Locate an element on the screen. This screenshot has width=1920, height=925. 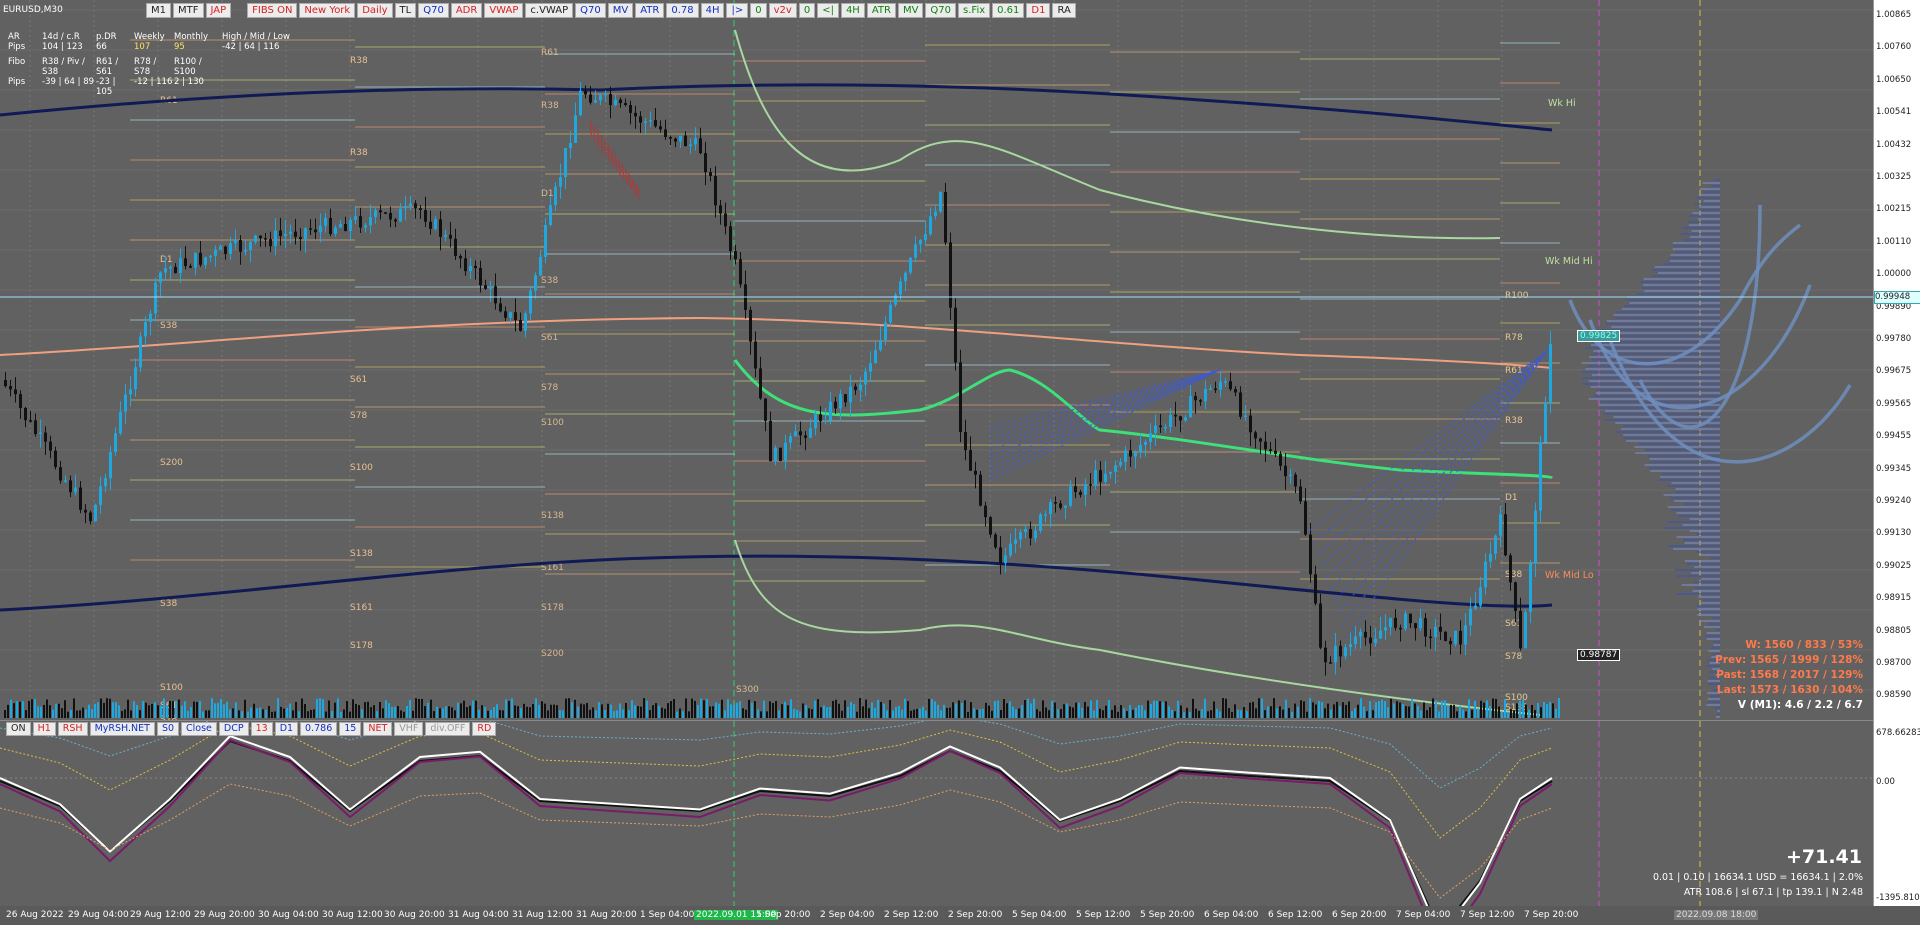
toolbar-button-group1-1: MTF is located at coordinates (188, 10).